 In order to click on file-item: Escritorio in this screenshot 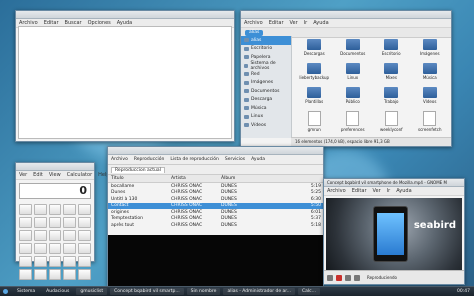, I will do `click(391, 49)`.